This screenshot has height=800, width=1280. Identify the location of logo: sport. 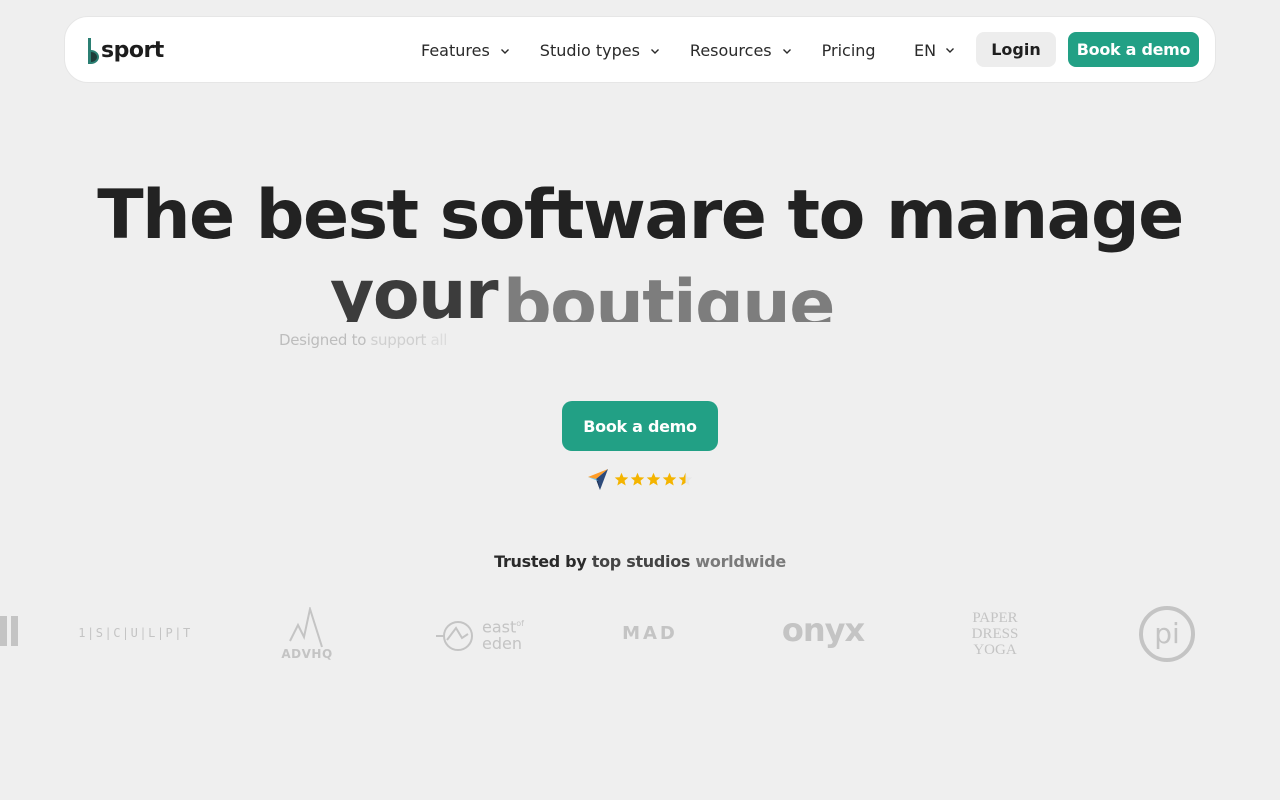
(125, 51).